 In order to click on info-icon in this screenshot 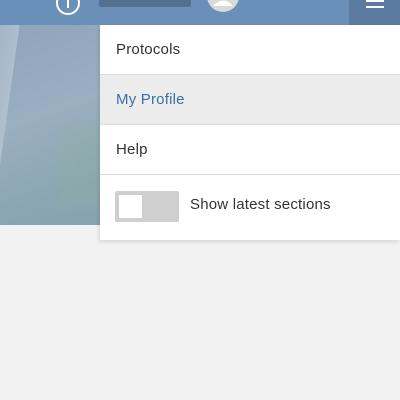, I will do `click(68, 8)`.